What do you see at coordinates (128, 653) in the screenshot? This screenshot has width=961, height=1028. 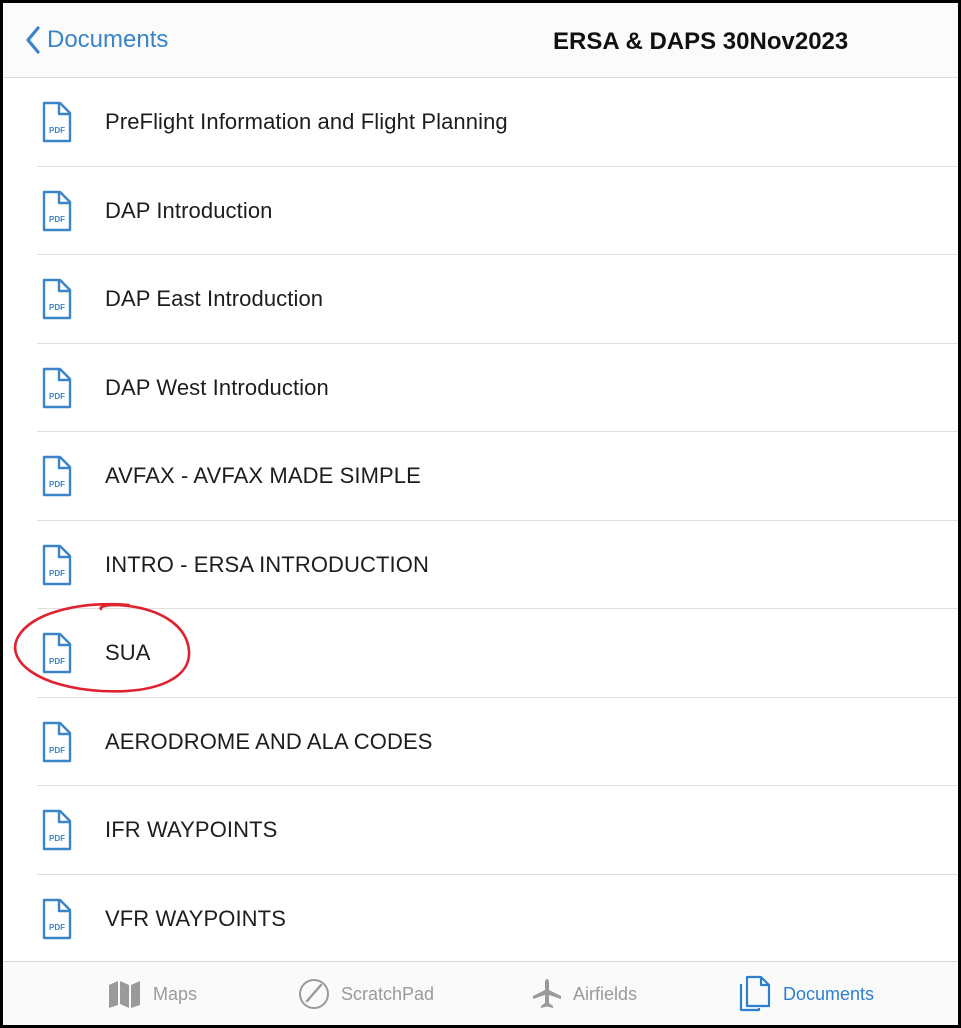 I see `list-item-label: SUA` at bounding box center [128, 653].